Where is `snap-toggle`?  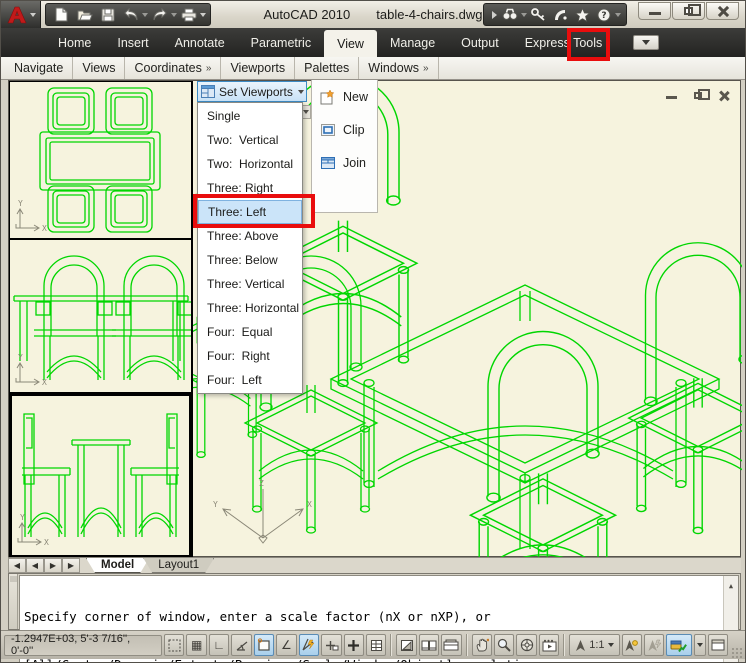
snap-toggle is located at coordinates (174, 645).